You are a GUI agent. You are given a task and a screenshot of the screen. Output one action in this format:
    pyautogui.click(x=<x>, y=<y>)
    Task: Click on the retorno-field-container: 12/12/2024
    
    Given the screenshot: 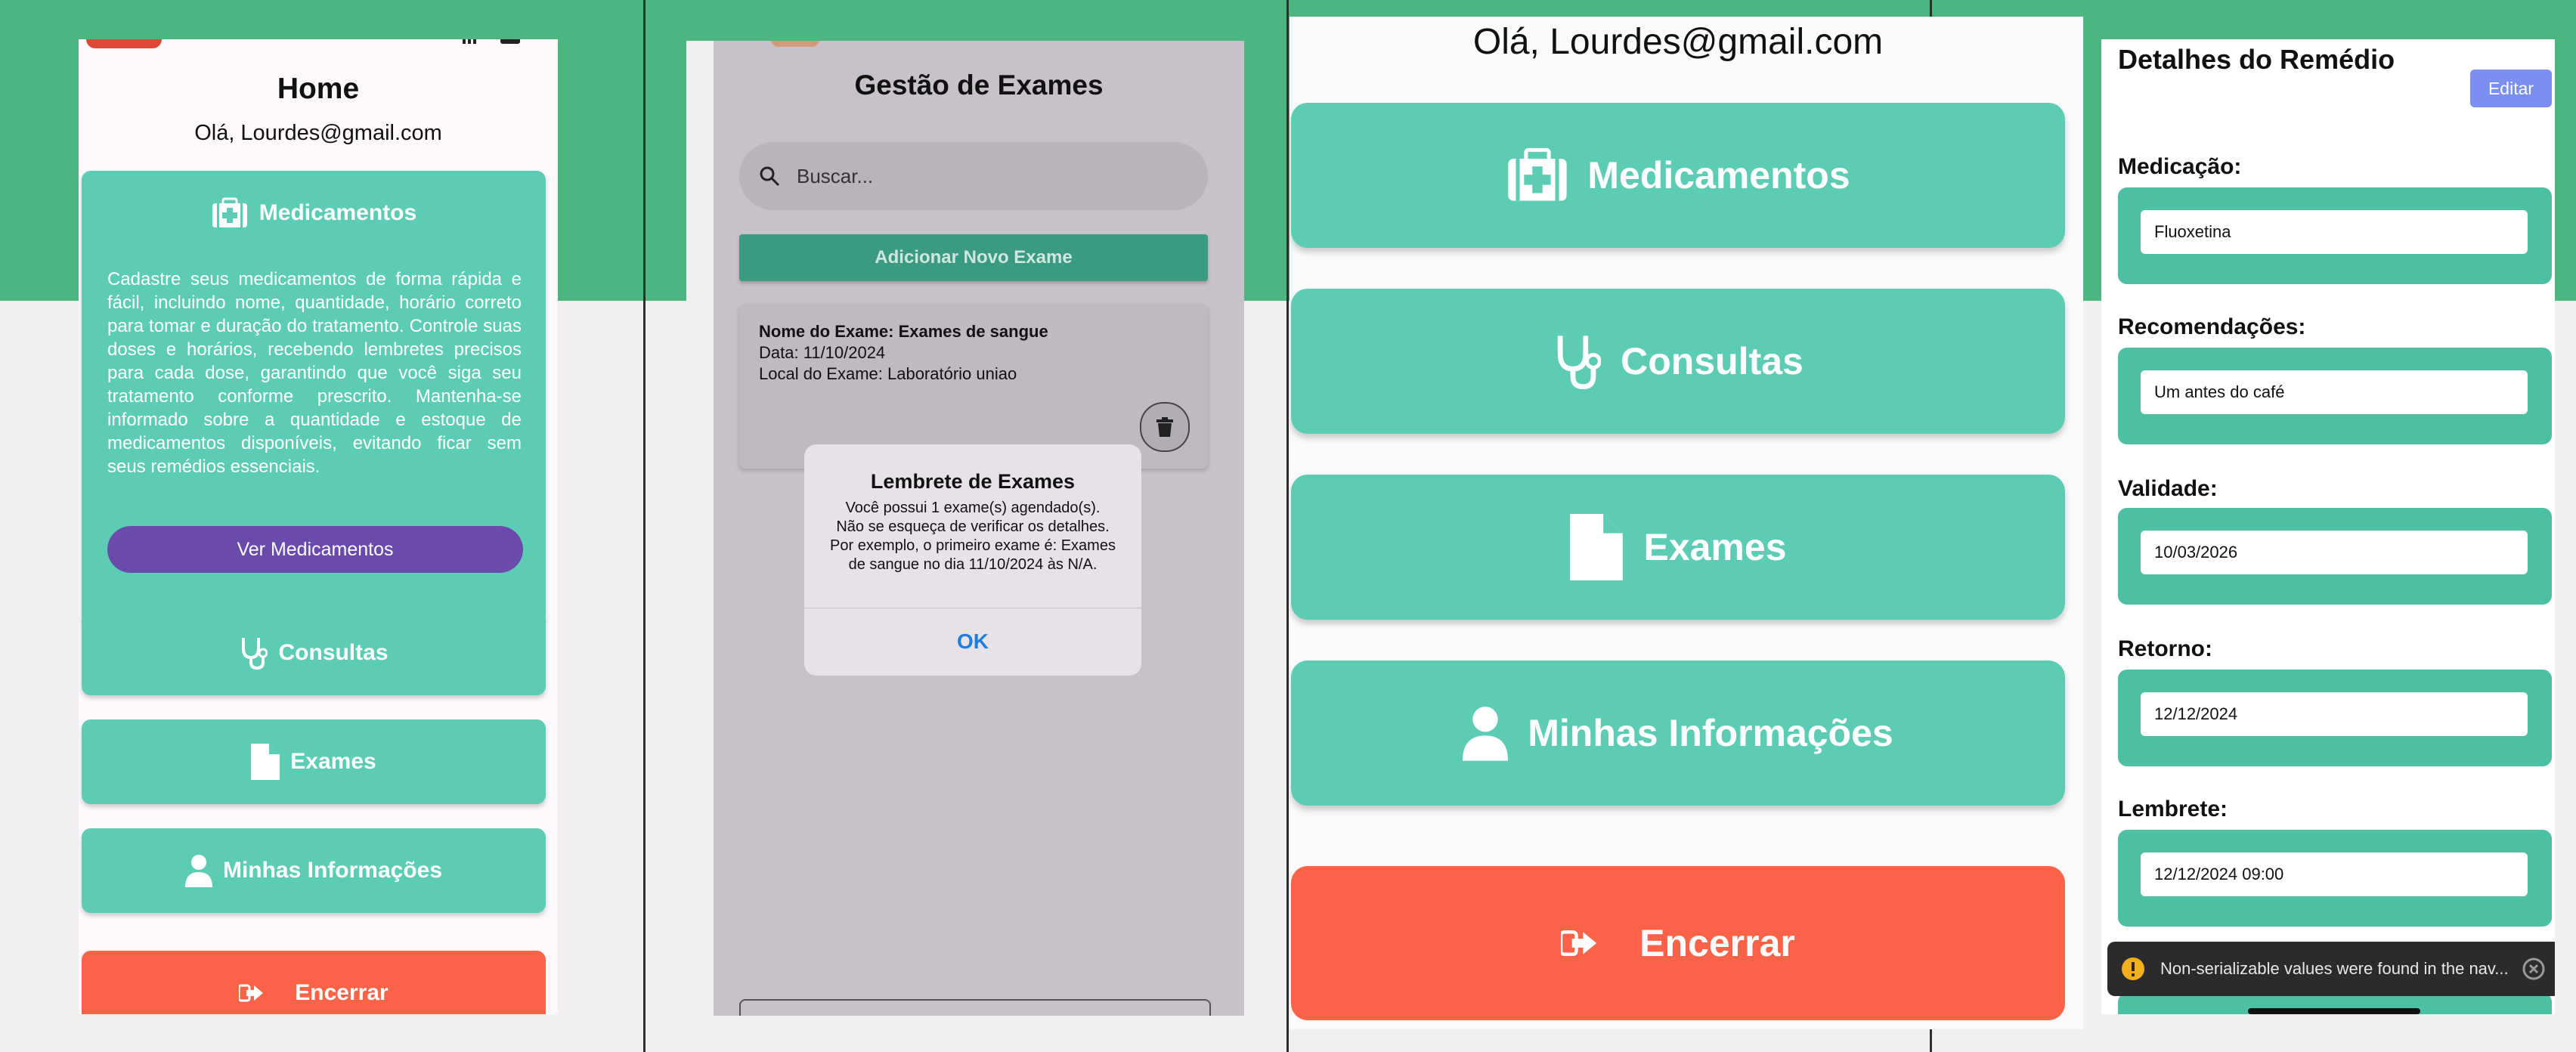 What is the action you would take?
    pyautogui.click(x=2335, y=718)
    